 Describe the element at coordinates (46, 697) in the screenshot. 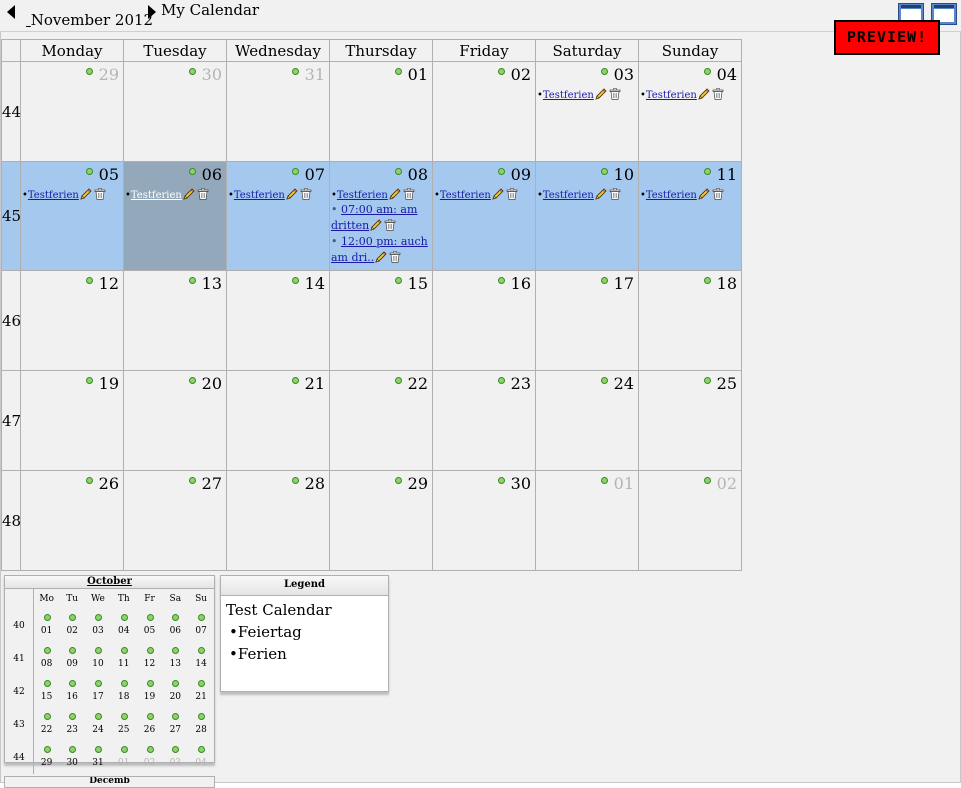

I see `mini-day-number: 15` at that location.